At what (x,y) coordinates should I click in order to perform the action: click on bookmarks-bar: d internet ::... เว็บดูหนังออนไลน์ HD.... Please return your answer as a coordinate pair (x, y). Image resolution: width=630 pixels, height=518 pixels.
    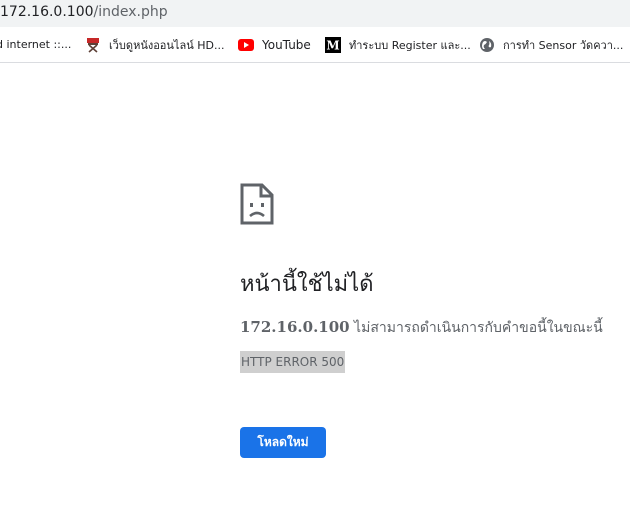
    Looking at the image, I should click on (315, 45).